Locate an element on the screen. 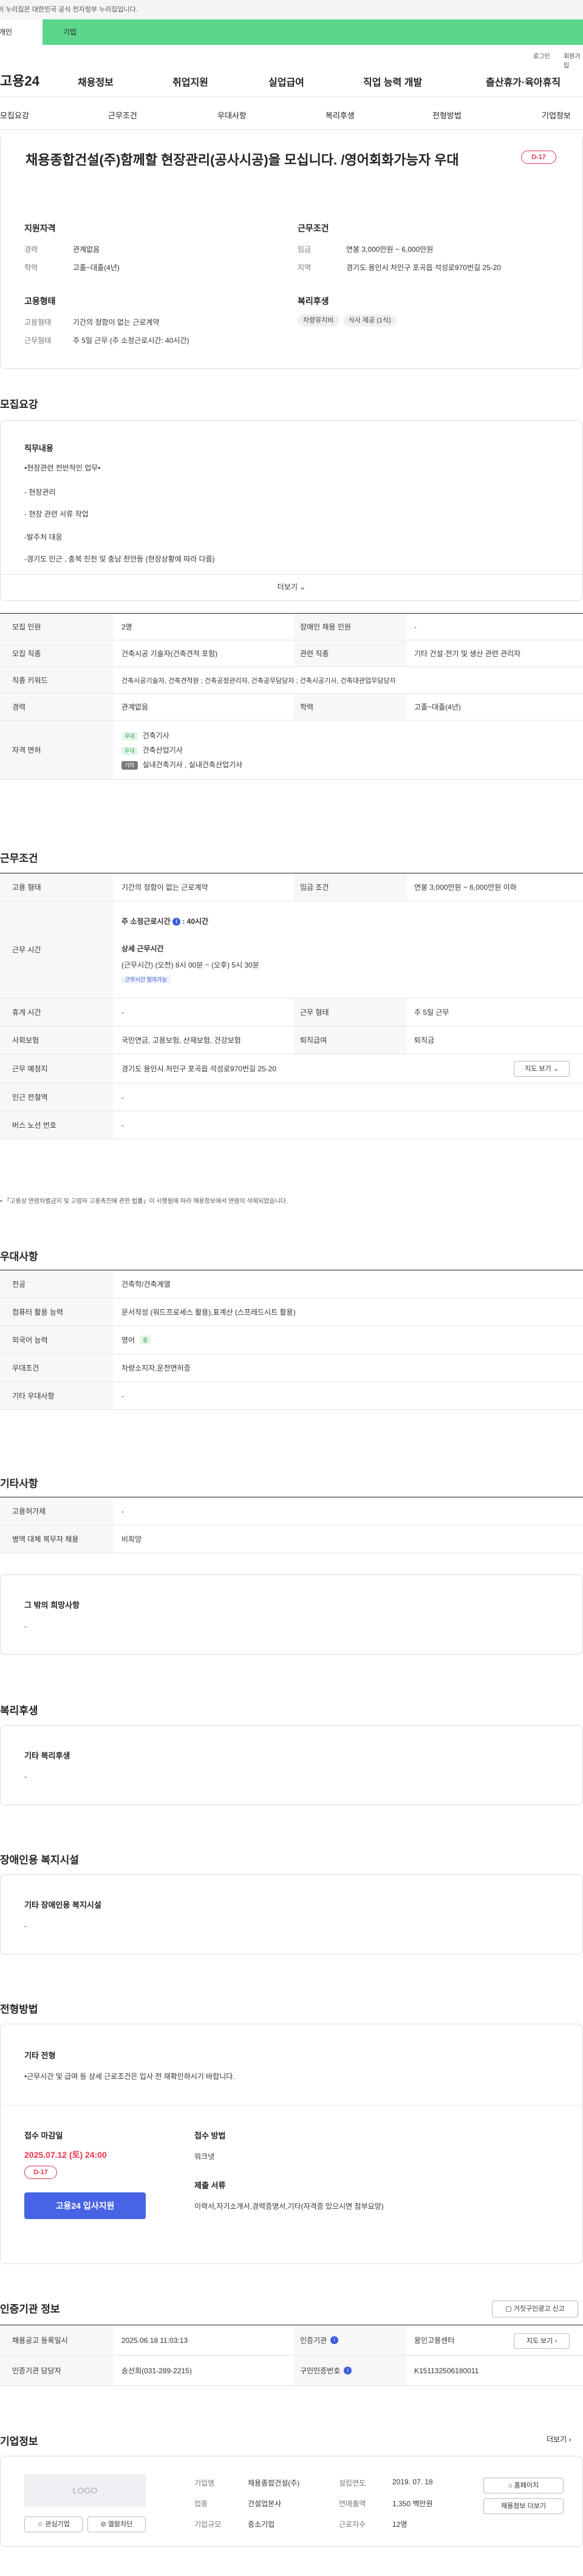 This screenshot has height=2576, width=583. row-value: 기간의 정함이 없는 근로계약 is located at coordinates (164, 887).